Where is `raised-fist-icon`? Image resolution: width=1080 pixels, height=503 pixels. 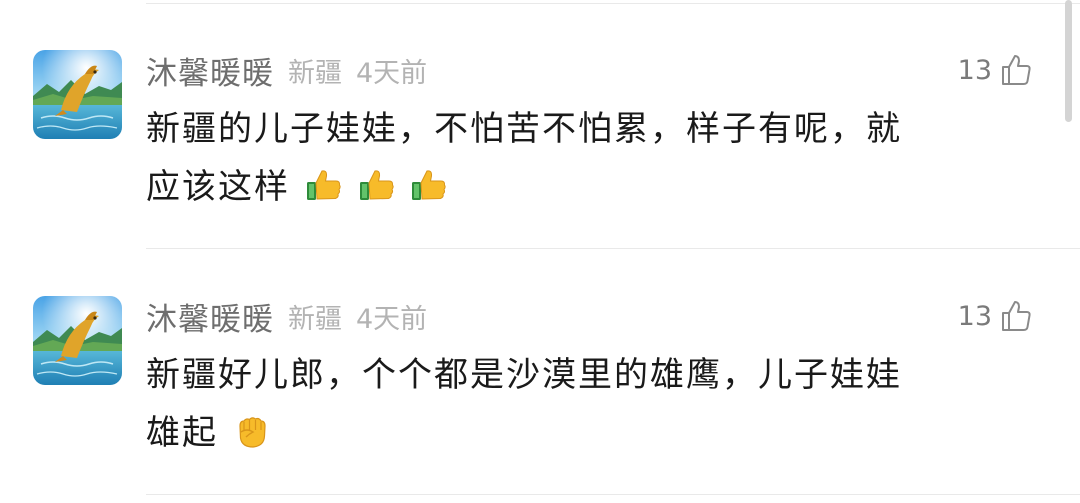
raised-fist-icon is located at coordinates (252, 429).